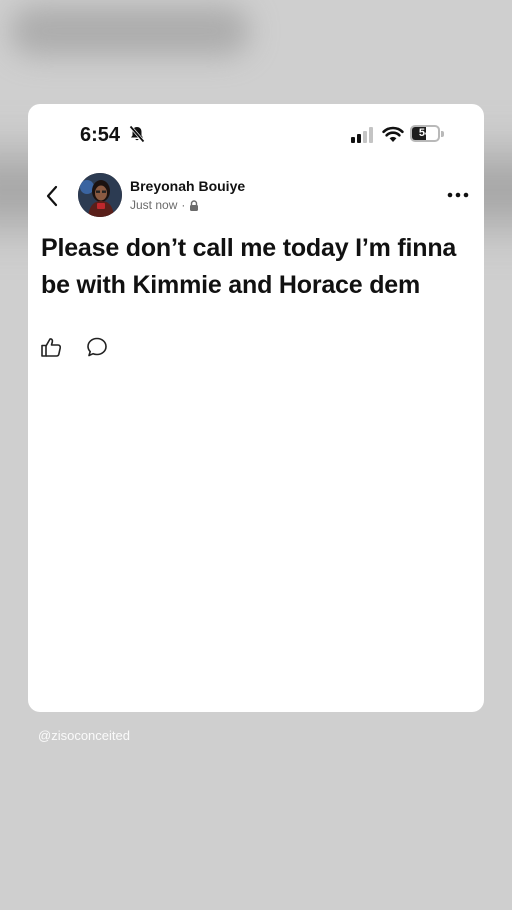 The width and height of the screenshot is (512, 910). I want to click on post-actions, so click(90, 348).